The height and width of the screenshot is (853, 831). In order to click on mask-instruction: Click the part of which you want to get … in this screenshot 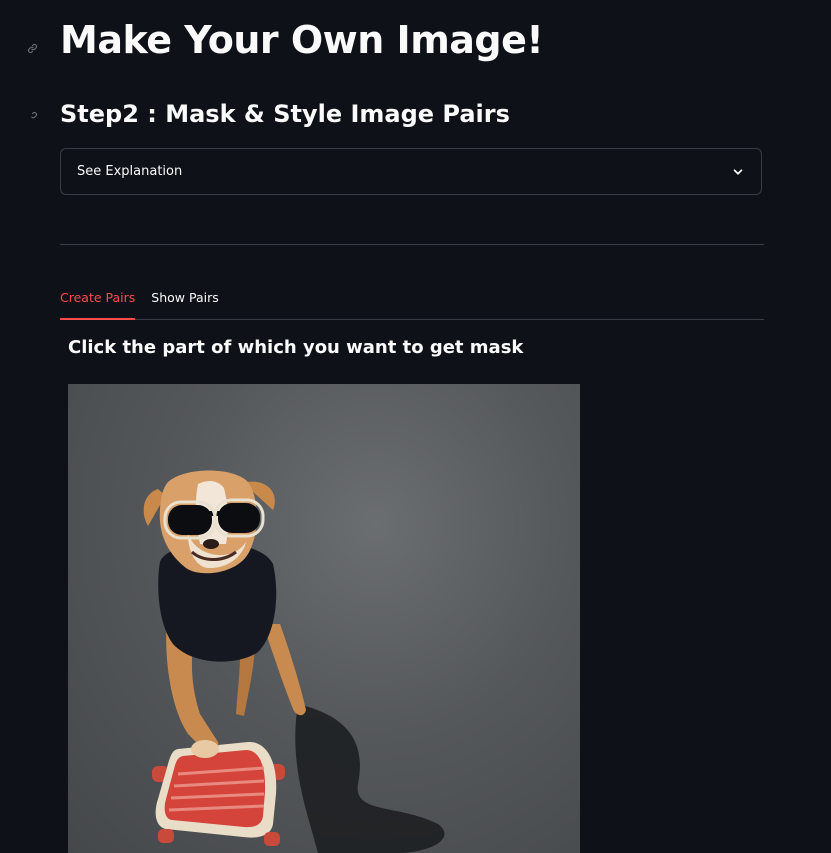, I will do `click(296, 347)`.